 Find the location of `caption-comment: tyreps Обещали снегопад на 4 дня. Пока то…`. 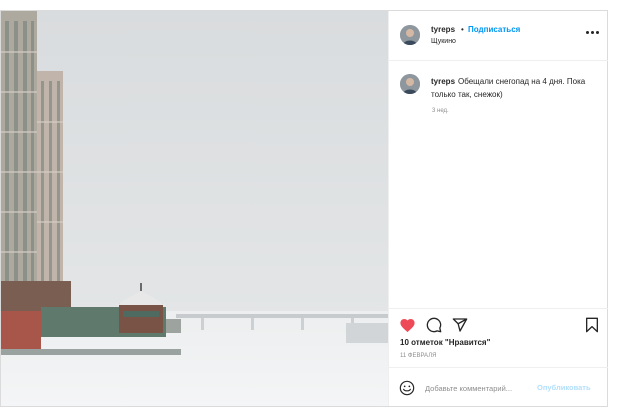

caption-comment: tyreps Обещали снегопад на 4 дня. Пока то… is located at coordinates (516, 88).